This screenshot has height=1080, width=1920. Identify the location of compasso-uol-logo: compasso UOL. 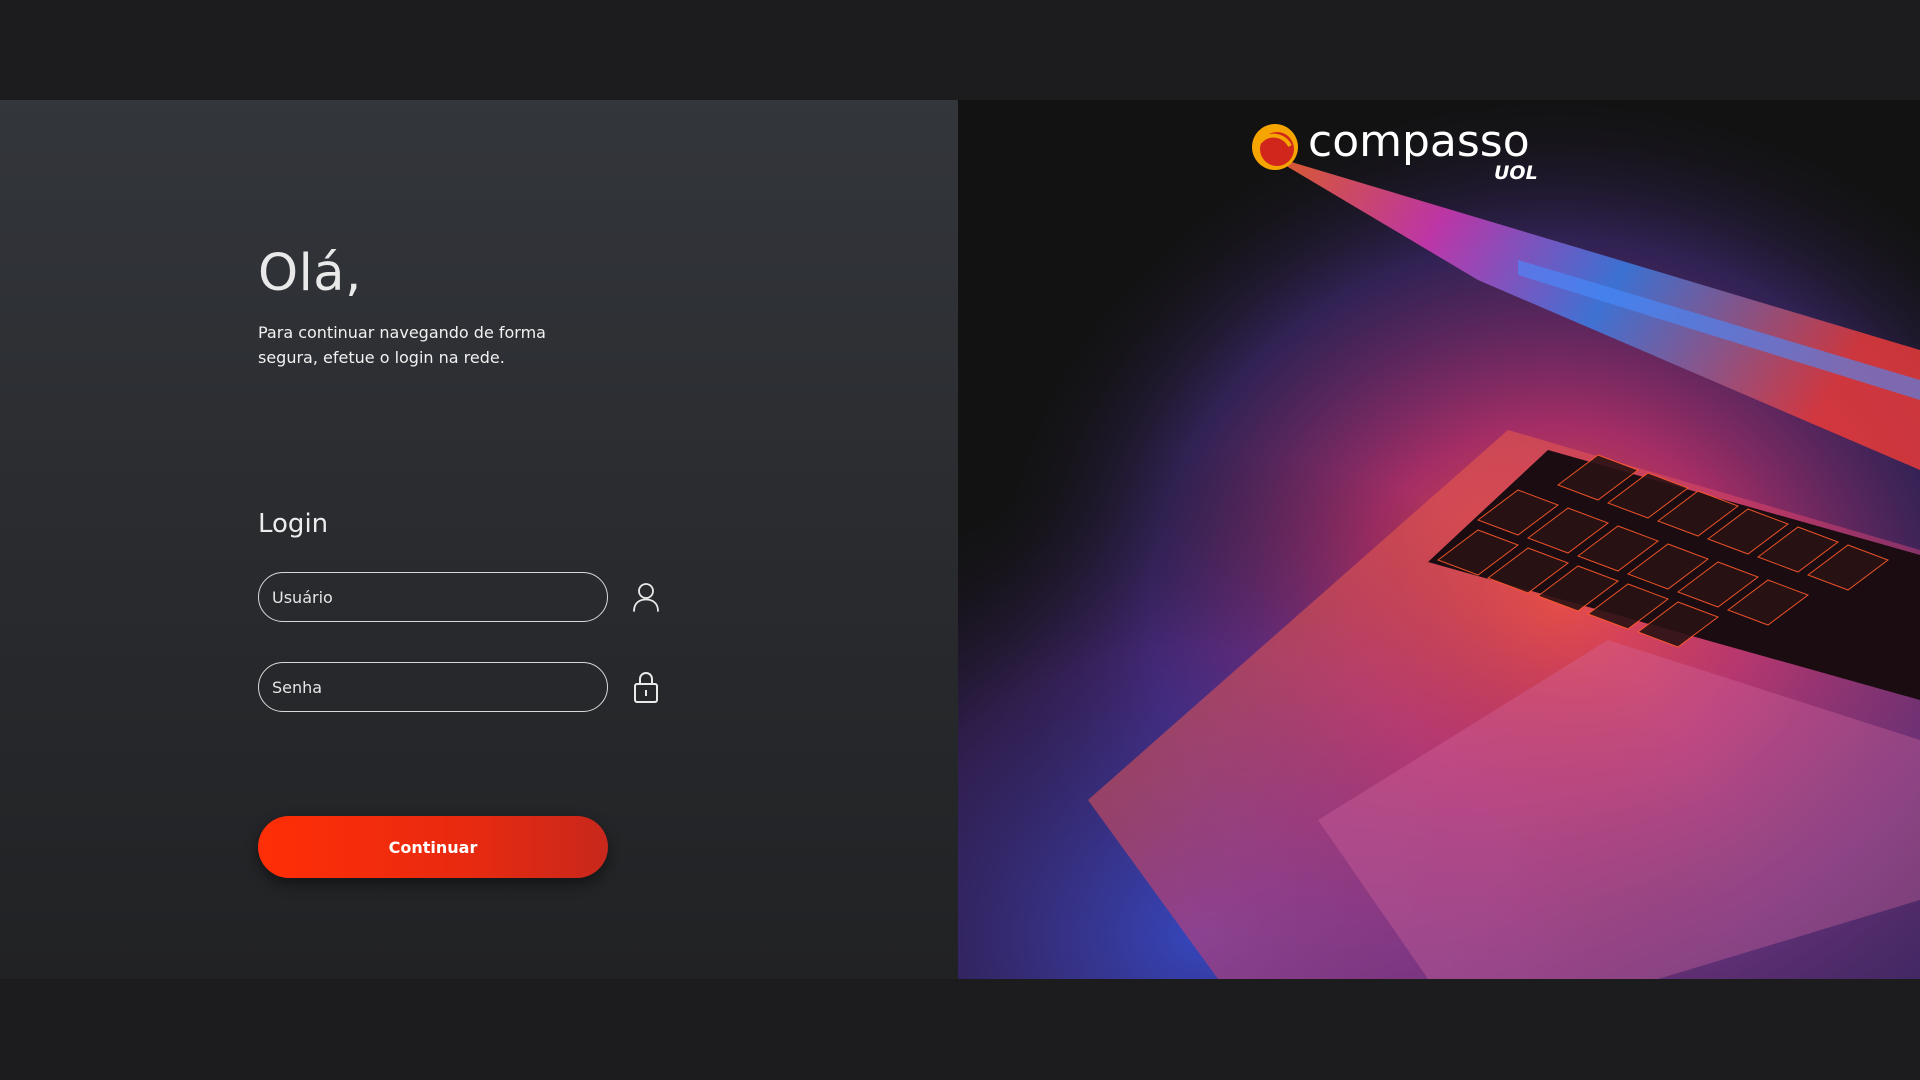
(1400, 153).